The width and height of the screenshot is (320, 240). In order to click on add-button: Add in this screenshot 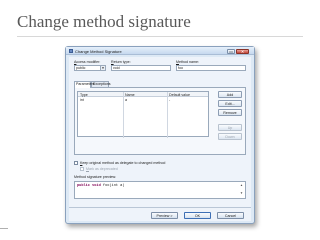, I will do `click(230, 94)`.